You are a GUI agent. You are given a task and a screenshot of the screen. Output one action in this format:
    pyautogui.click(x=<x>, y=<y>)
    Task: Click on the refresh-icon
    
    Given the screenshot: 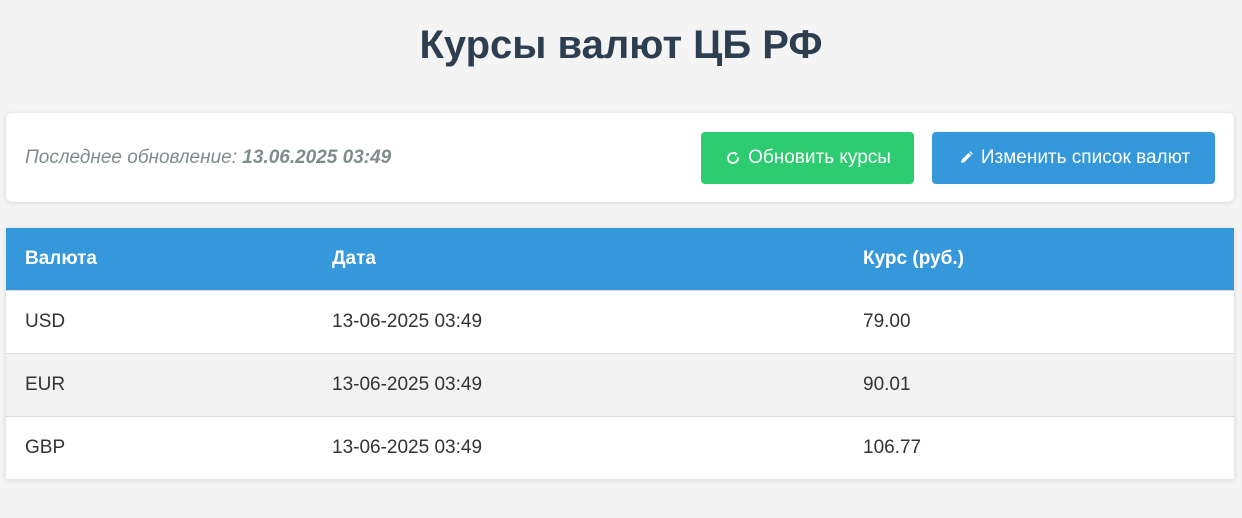 What is the action you would take?
    pyautogui.click(x=733, y=158)
    